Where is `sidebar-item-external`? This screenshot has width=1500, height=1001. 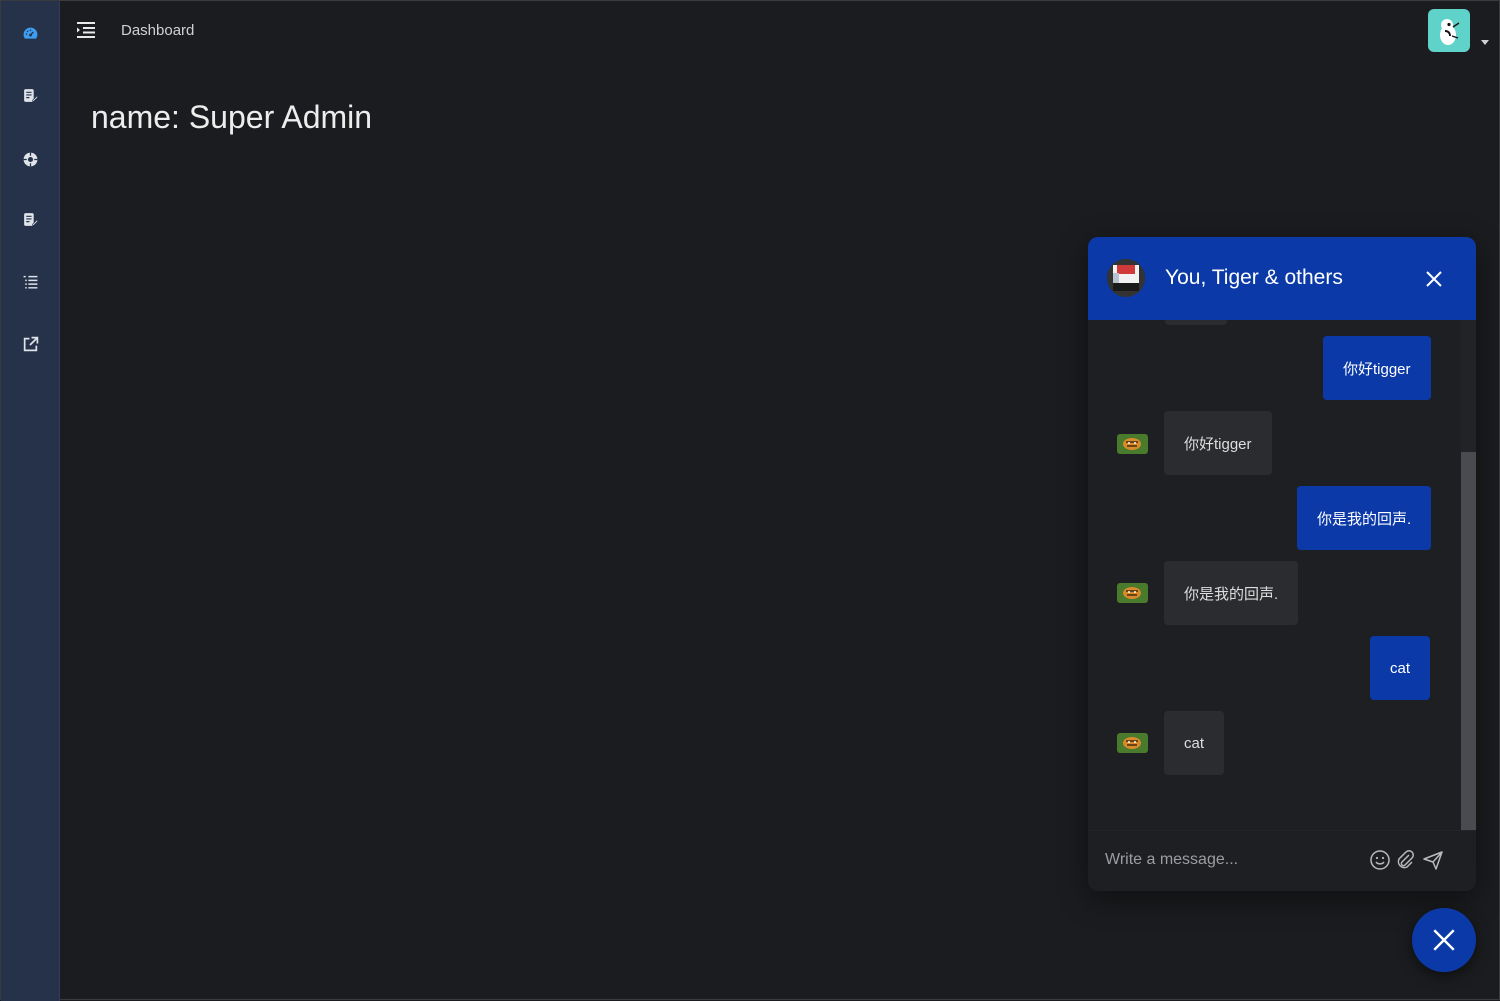 sidebar-item-external is located at coordinates (30, 344).